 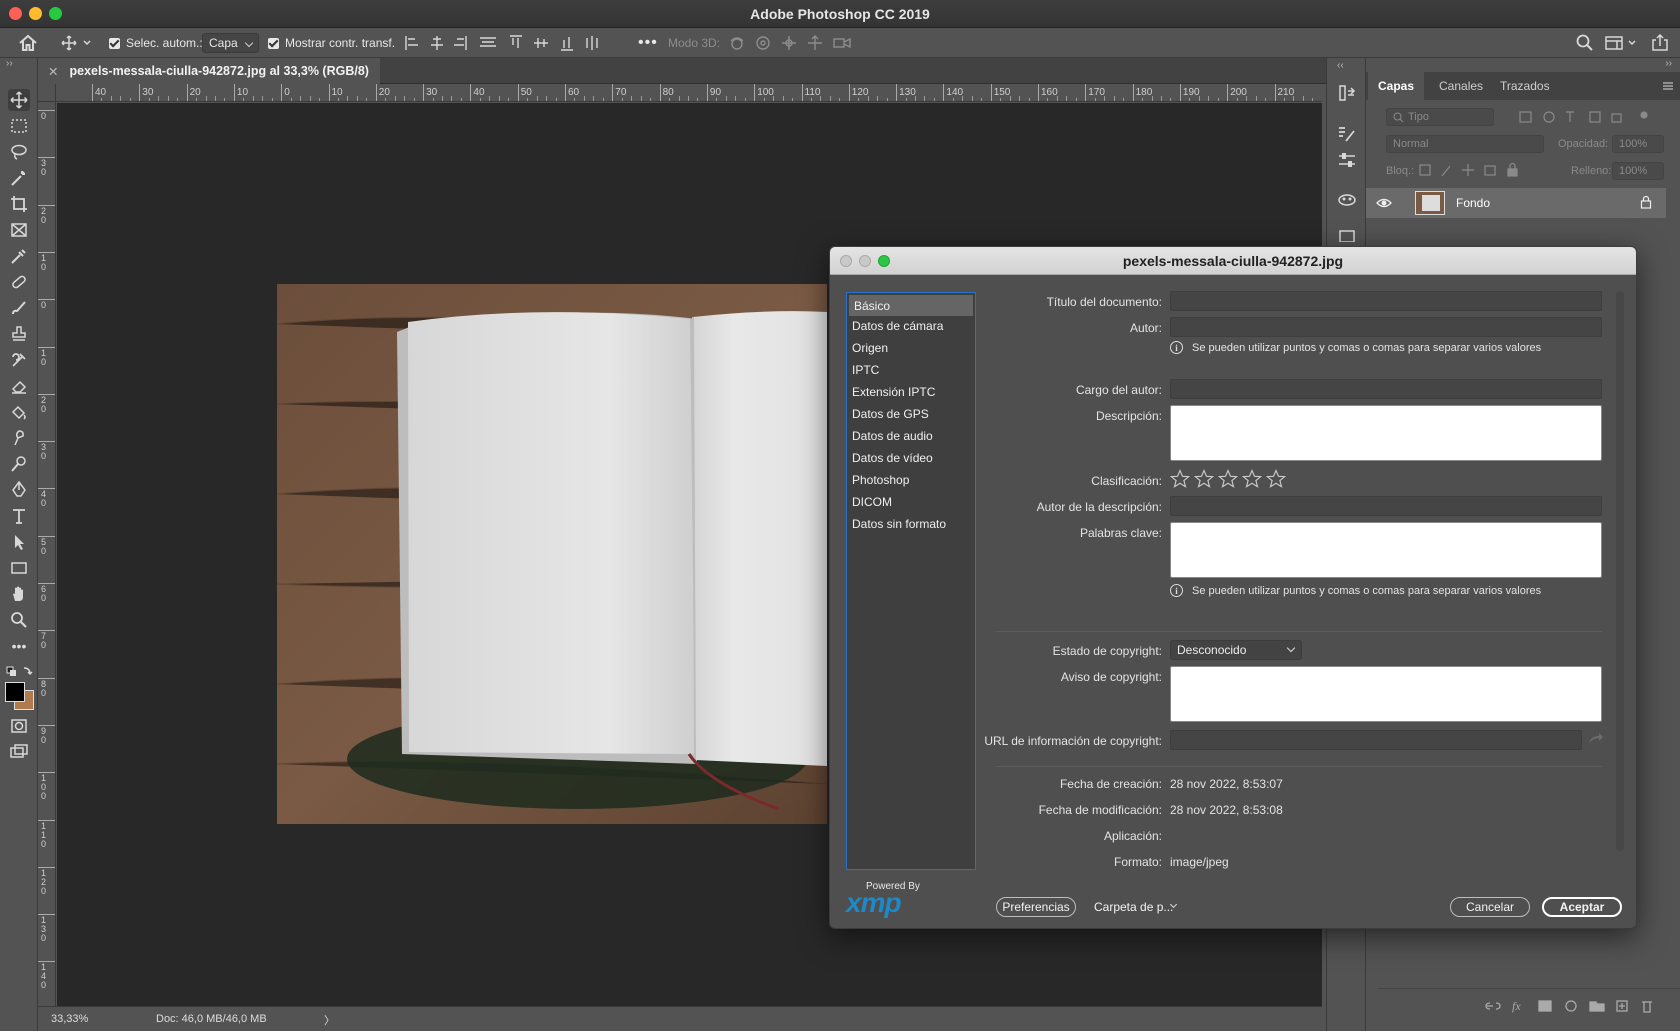 What do you see at coordinates (1236, 650) in the screenshot?
I see `copyright-status-select: Desconocido` at bounding box center [1236, 650].